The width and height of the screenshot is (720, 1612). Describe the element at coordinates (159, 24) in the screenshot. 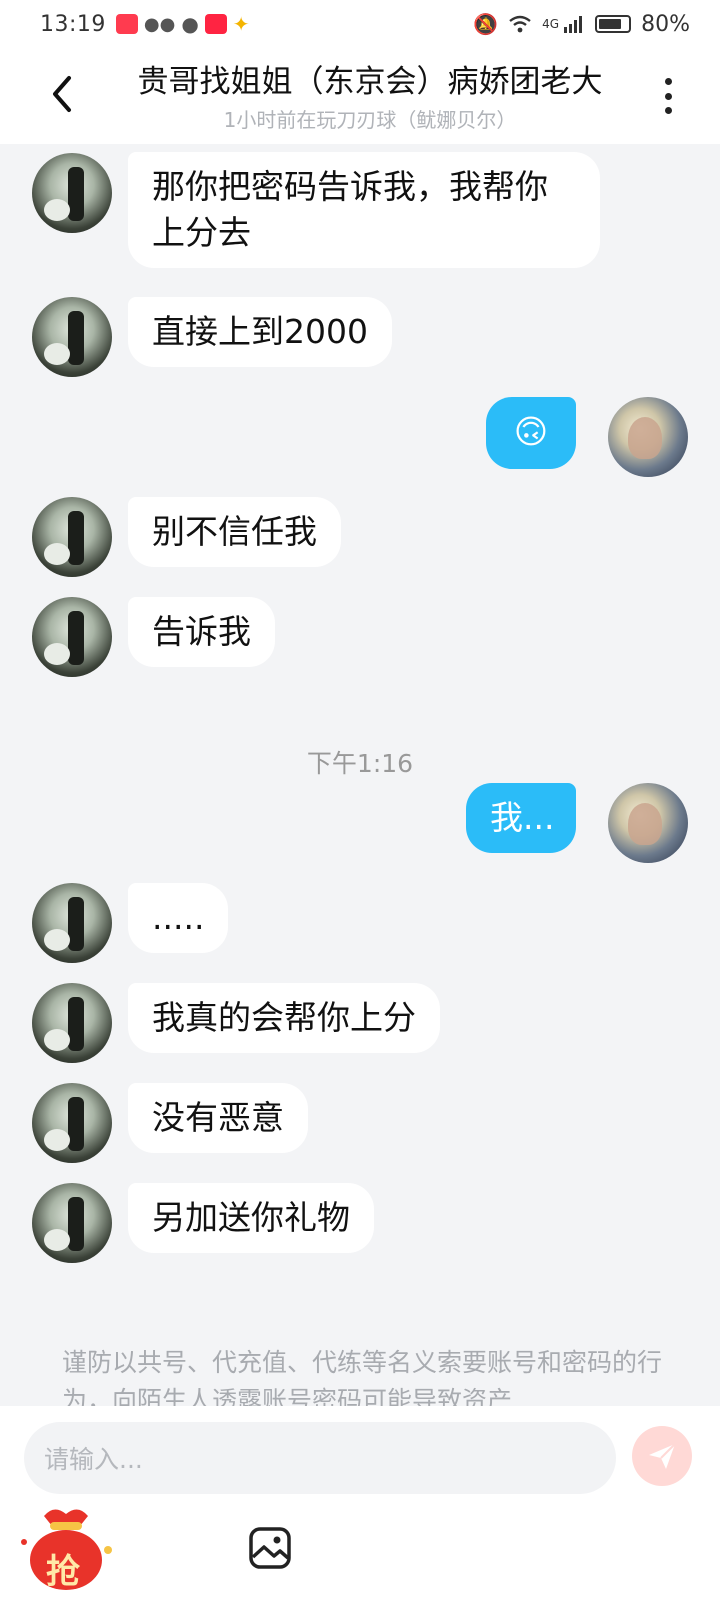

I see `wechat-icon: ●●` at that location.